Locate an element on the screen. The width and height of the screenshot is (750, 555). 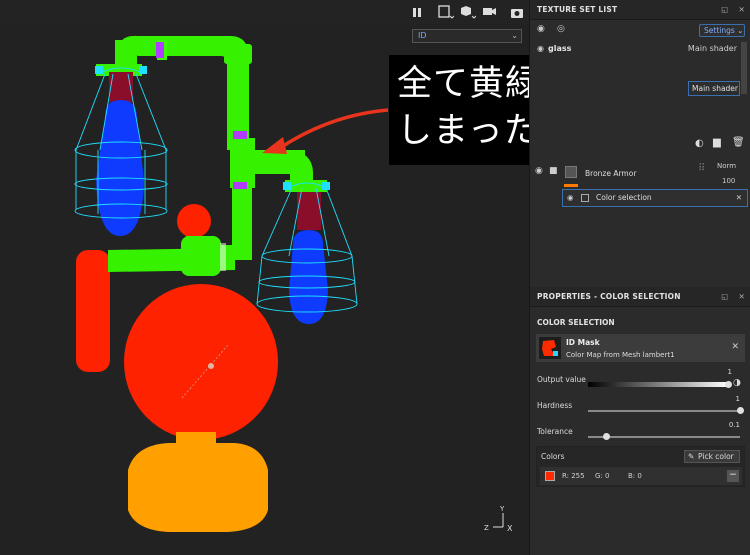
red-sphere-mesh is located at coordinates (201, 362).